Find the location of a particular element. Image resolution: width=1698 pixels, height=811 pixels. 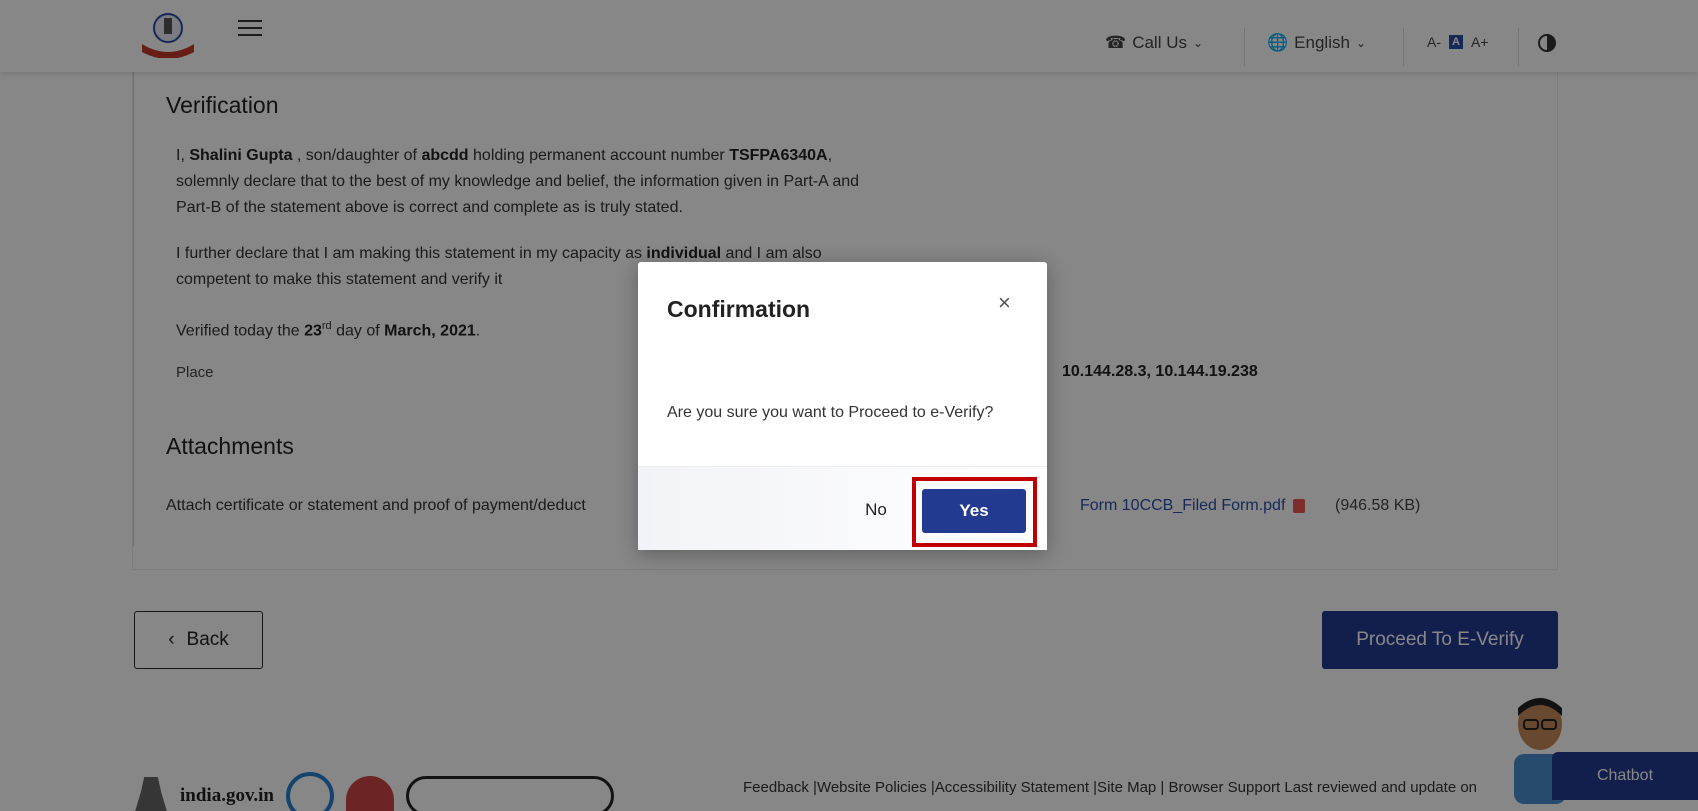

no-button: No is located at coordinates (876, 510).